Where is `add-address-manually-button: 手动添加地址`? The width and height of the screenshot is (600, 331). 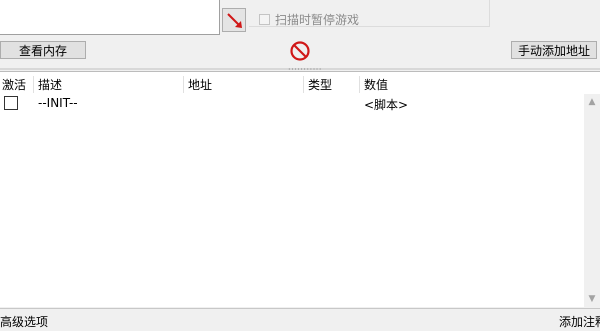 add-address-manually-button: 手动添加地址 is located at coordinates (554, 50).